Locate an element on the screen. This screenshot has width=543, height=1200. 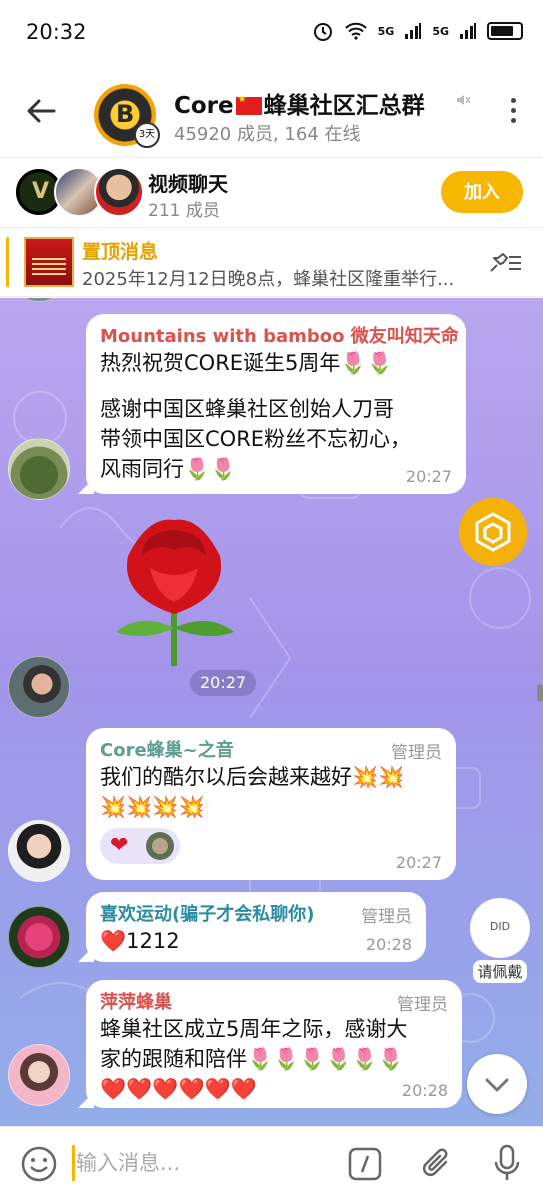
group-title-suffix: 蜂巢社区汇总群 is located at coordinates (344, 106).